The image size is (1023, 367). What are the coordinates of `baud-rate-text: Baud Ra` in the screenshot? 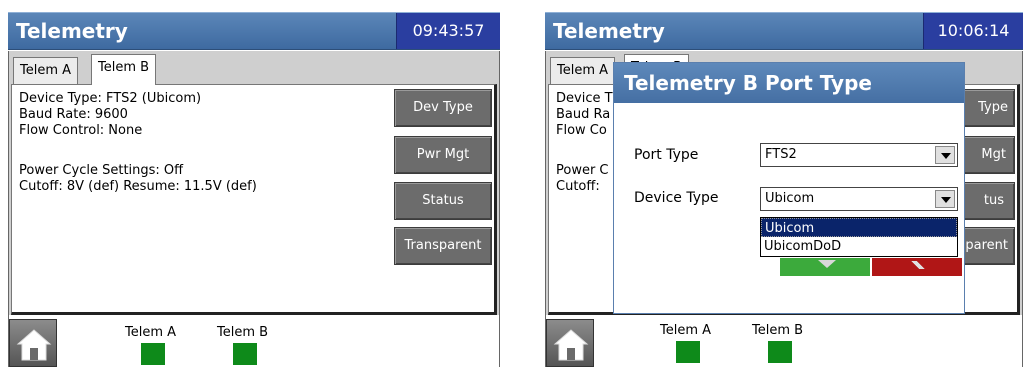 It's located at (583, 114).